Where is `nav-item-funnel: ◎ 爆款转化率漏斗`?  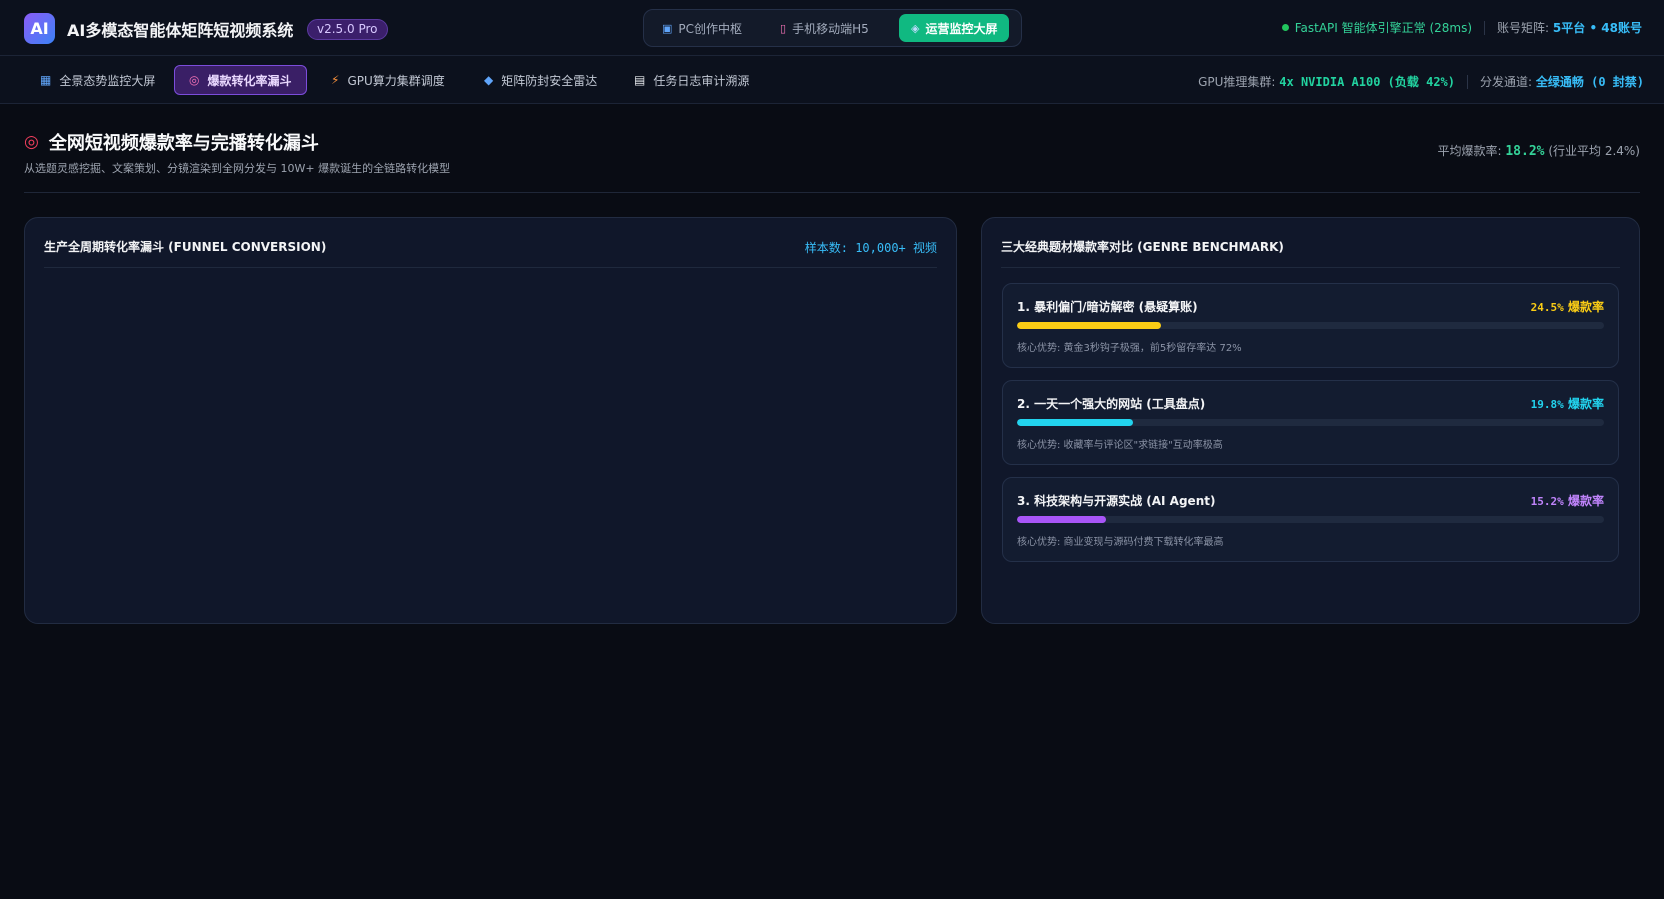 nav-item-funnel: ◎ 爆款转化率漏斗 is located at coordinates (240, 80).